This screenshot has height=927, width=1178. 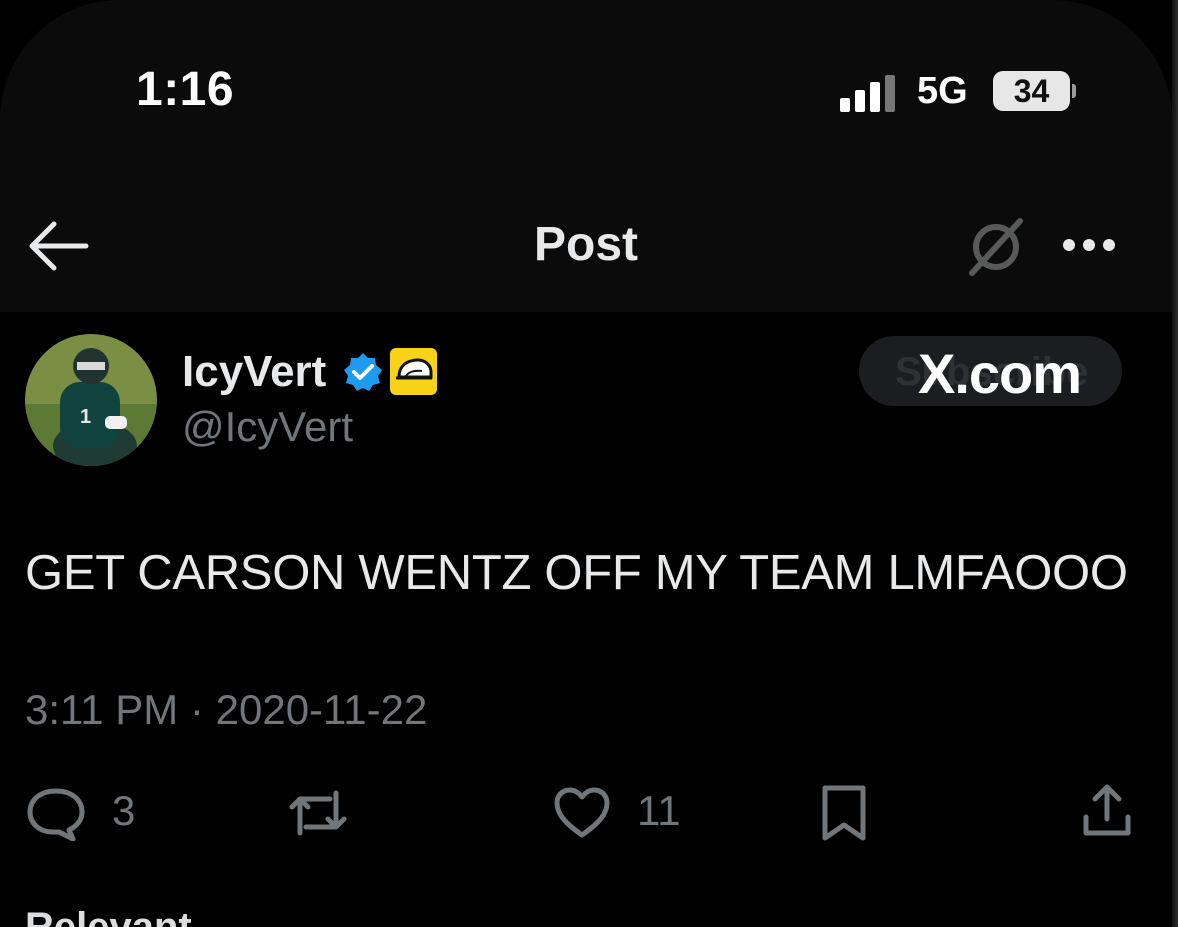 I want to click on status-time: 1:16, so click(x=185, y=89).